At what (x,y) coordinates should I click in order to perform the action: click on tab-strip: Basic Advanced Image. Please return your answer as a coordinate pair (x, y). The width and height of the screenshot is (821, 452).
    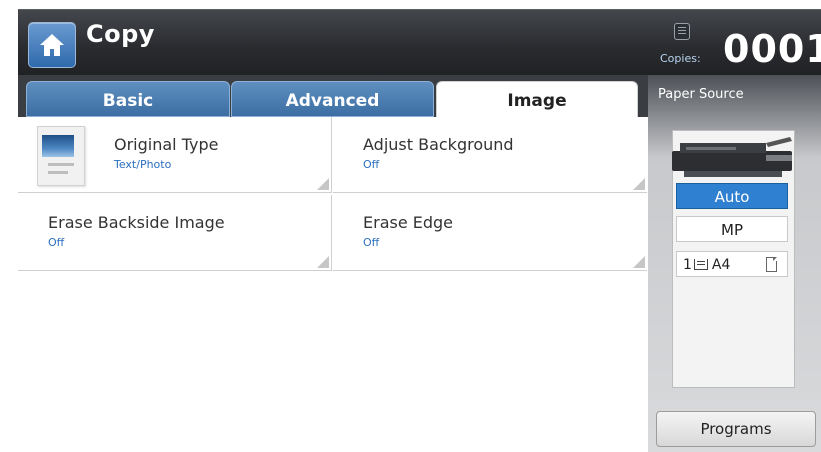
    Looking at the image, I should click on (333, 96).